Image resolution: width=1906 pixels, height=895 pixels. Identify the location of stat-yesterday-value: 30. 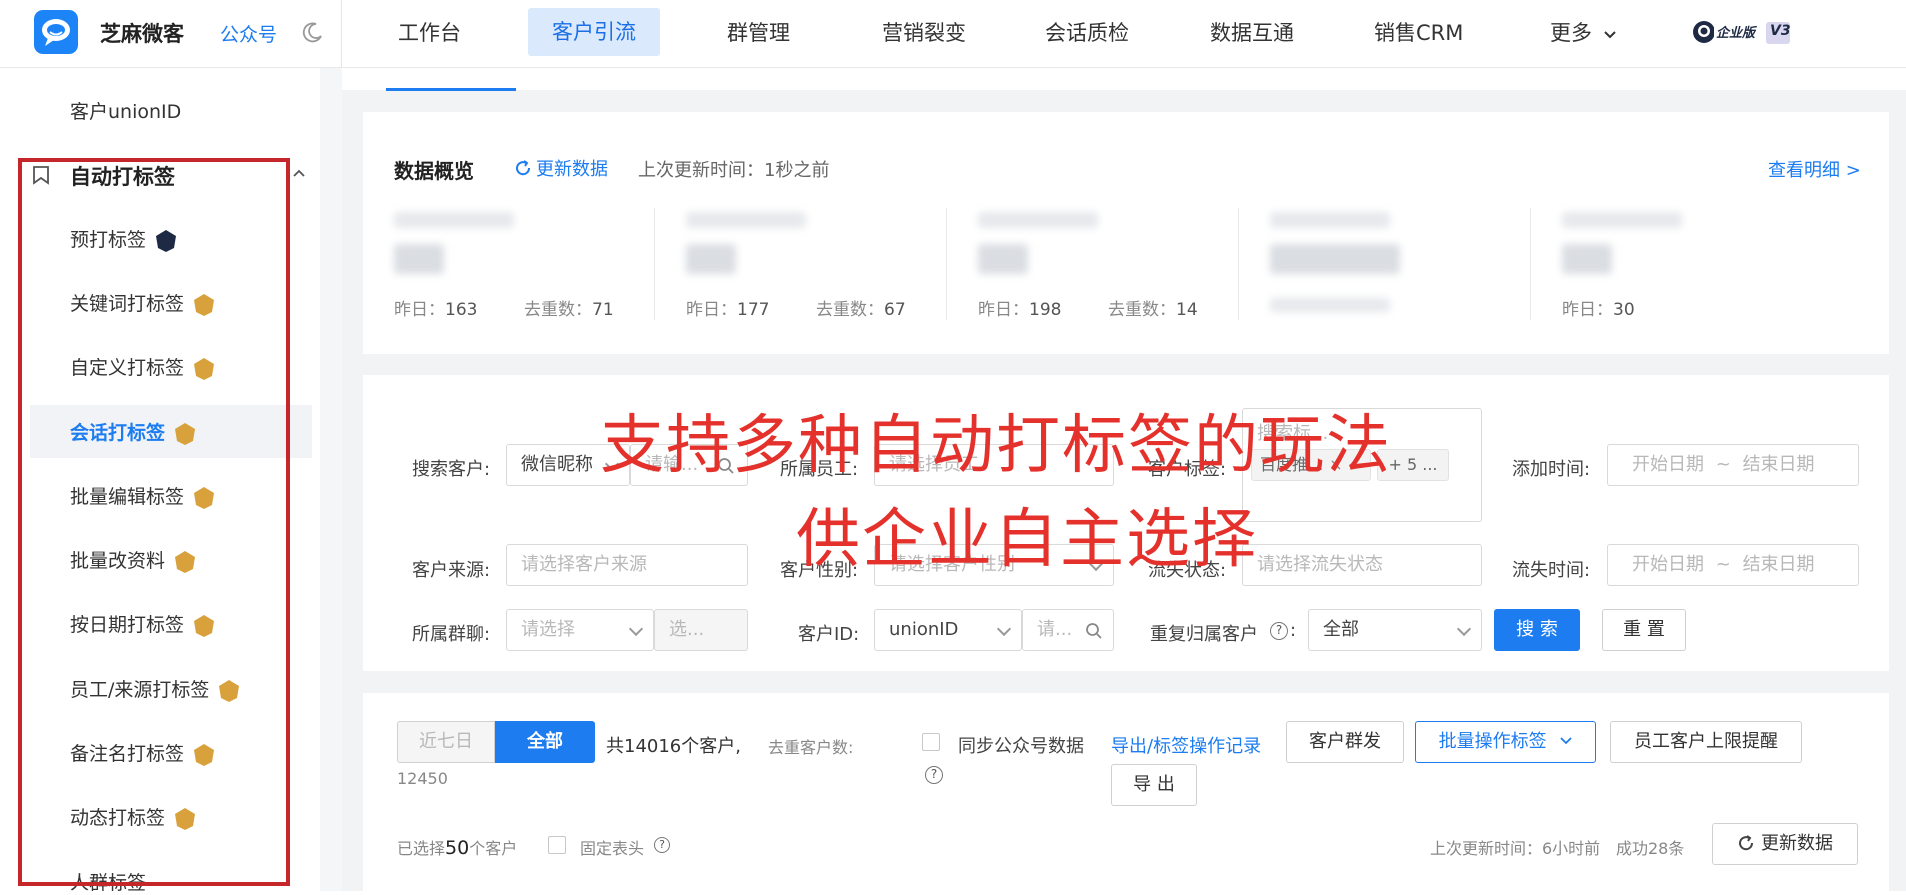
(1624, 310).